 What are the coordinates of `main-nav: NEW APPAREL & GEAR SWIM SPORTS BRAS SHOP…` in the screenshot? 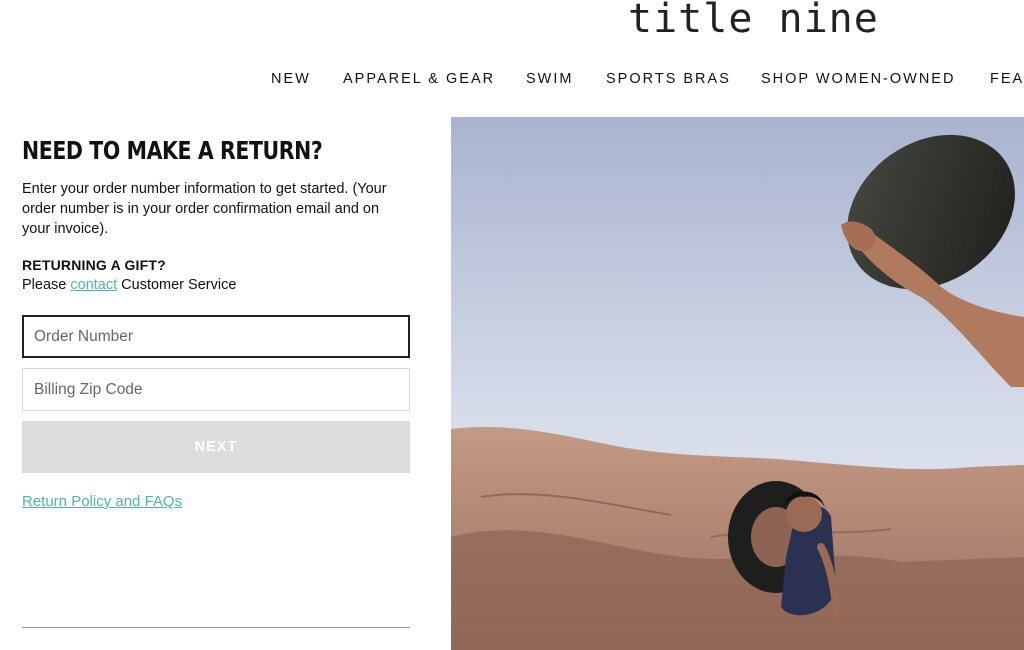 It's located at (512, 81).